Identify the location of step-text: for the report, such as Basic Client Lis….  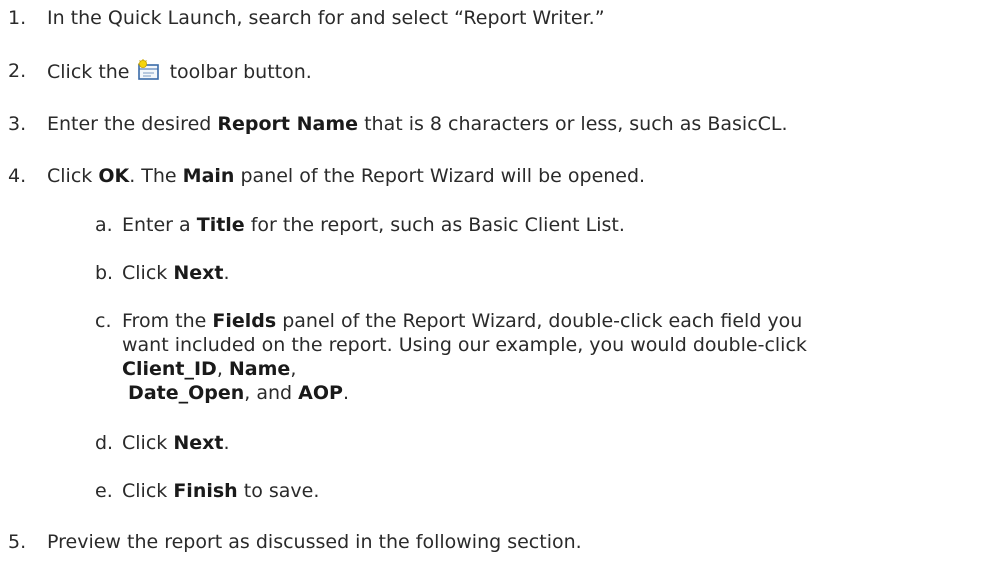
(434, 225).